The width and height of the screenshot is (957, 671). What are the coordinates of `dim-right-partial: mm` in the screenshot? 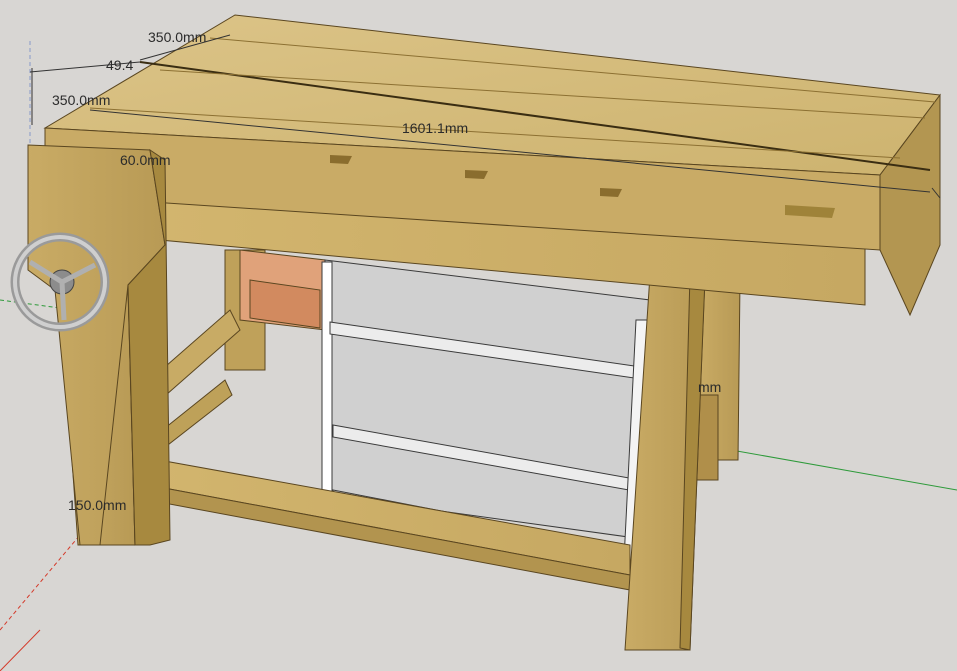 It's located at (709, 387).